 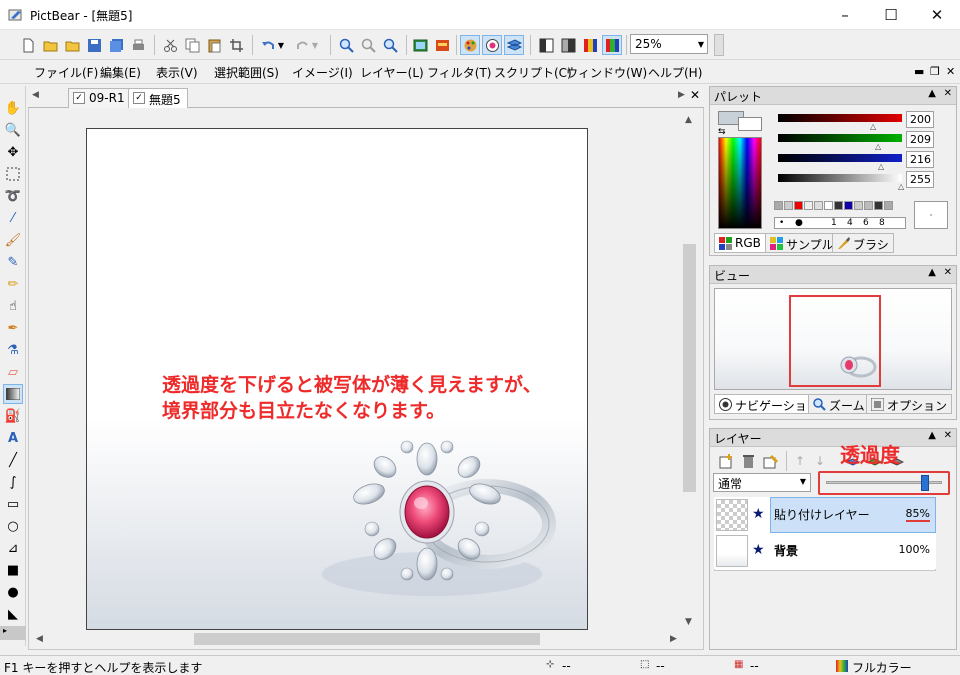 What do you see at coordinates (673, 639) in the screenshot?
I see `scroll-right-icon: ▶` at bounding box center [673, 639].